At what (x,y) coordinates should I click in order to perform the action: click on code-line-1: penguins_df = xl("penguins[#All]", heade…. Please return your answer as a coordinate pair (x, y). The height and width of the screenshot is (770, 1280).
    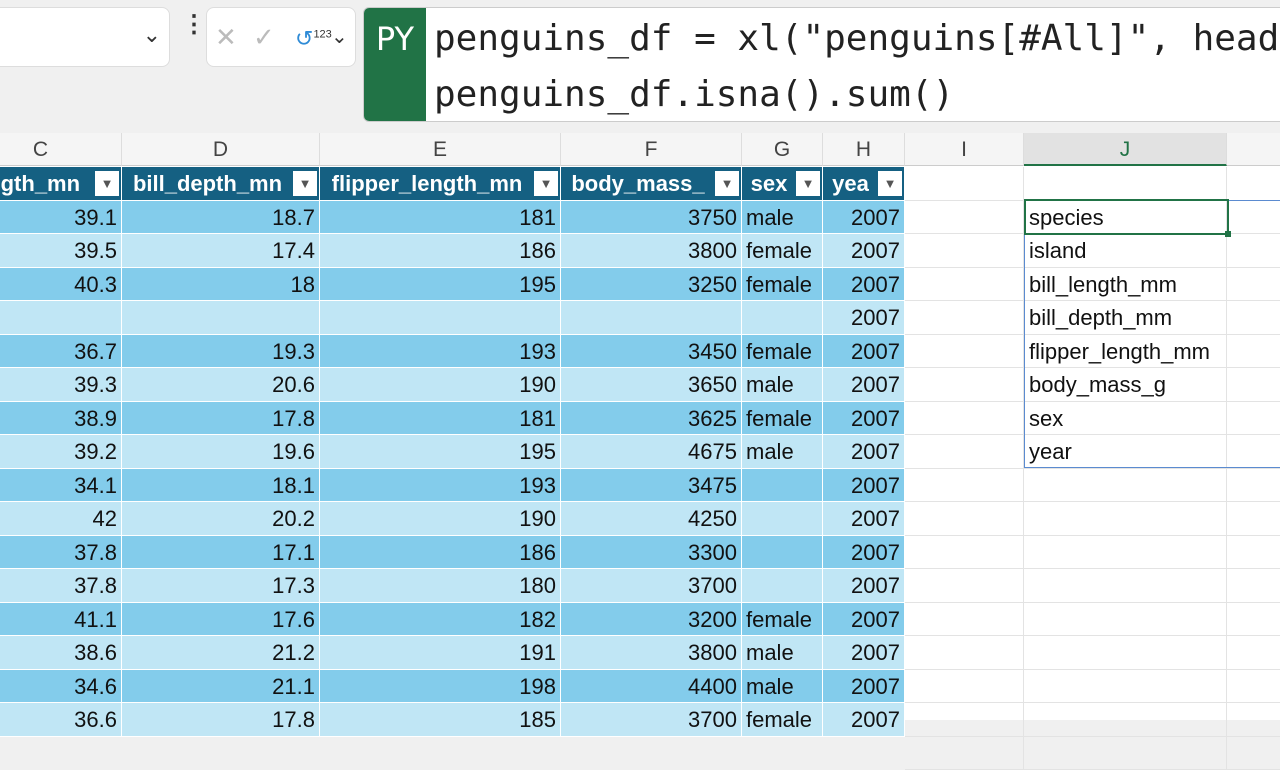
    Looking at the image, I should click on (857, 38).